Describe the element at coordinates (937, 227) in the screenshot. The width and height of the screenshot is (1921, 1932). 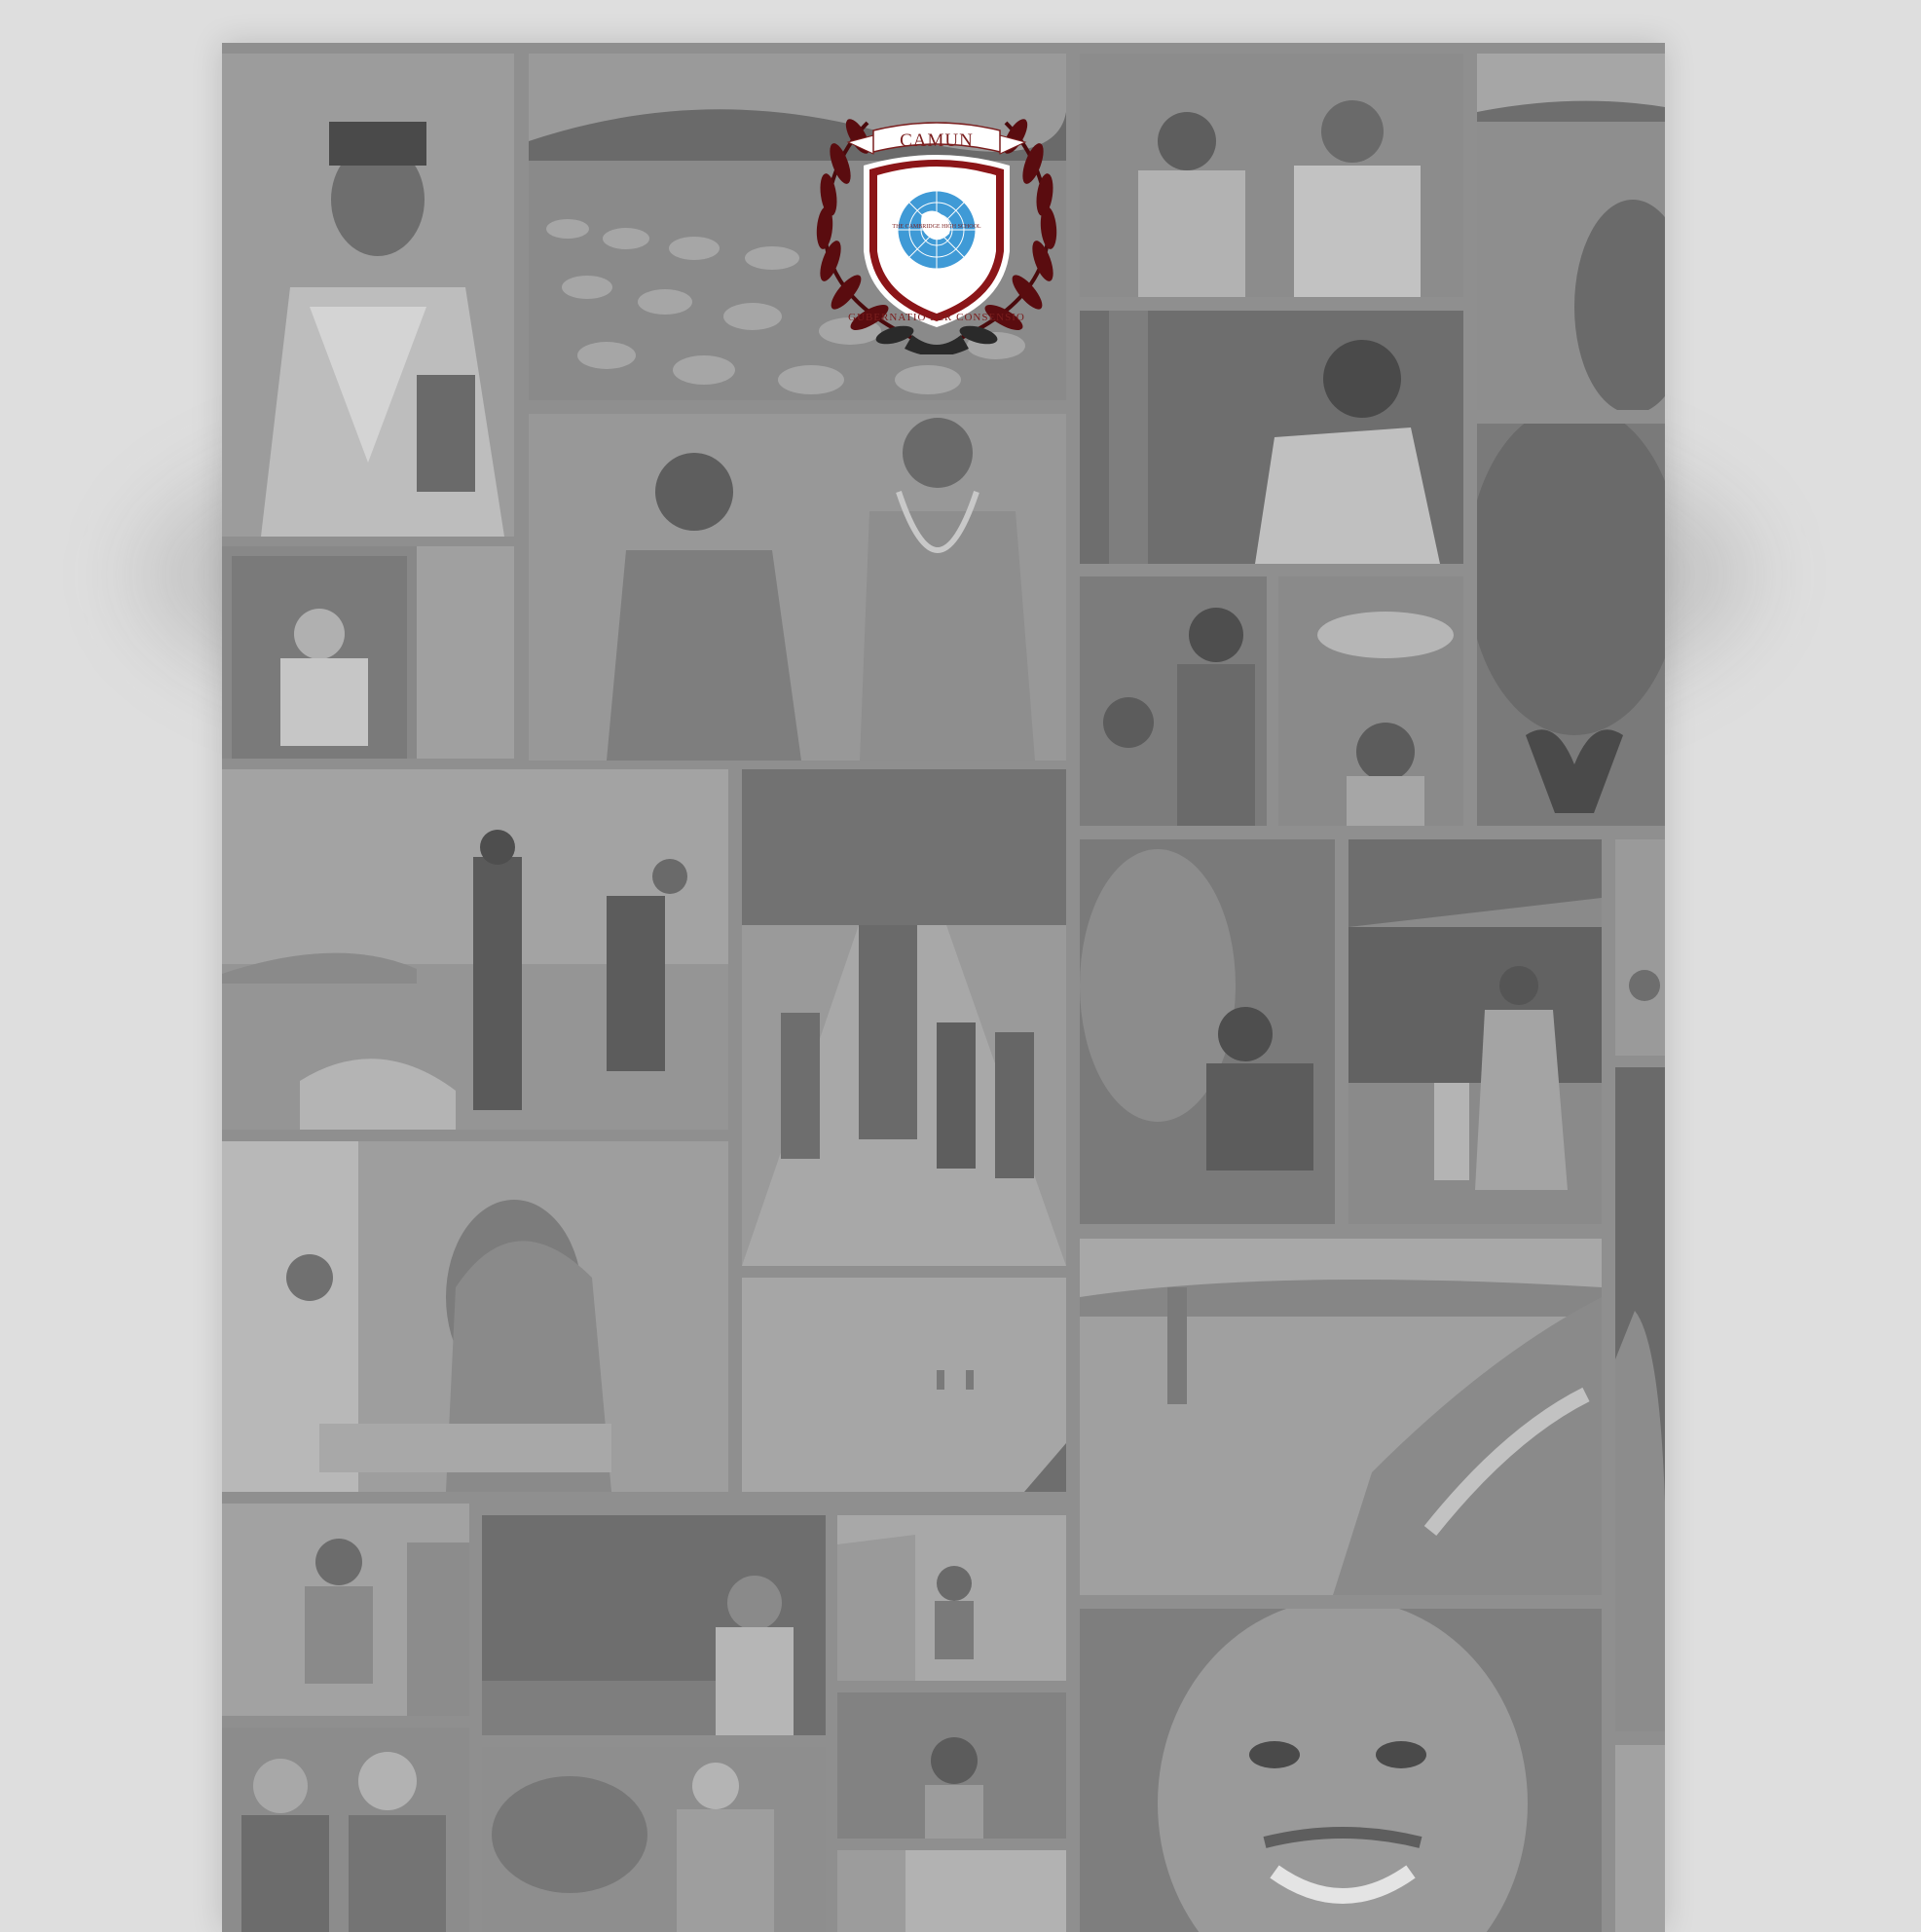
I see `logo-ring-text: THE CAMBRIDGE HIGH SCHOOL` at that location.